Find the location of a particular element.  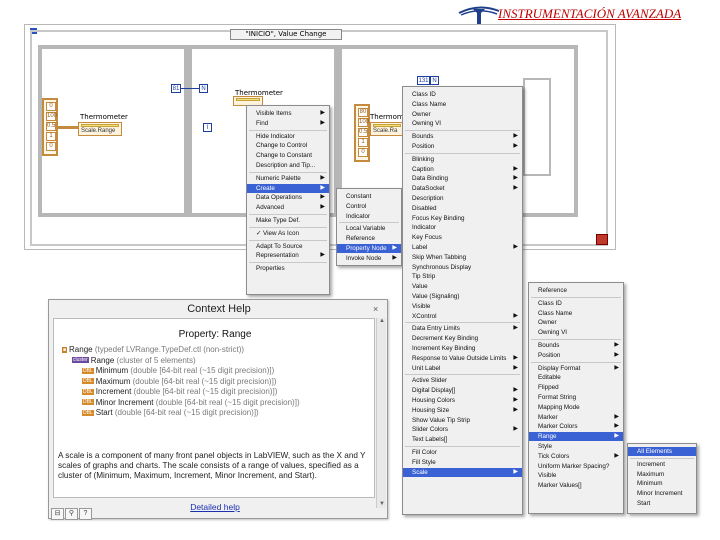

stop-terminal is located at coordinates (602, 239).